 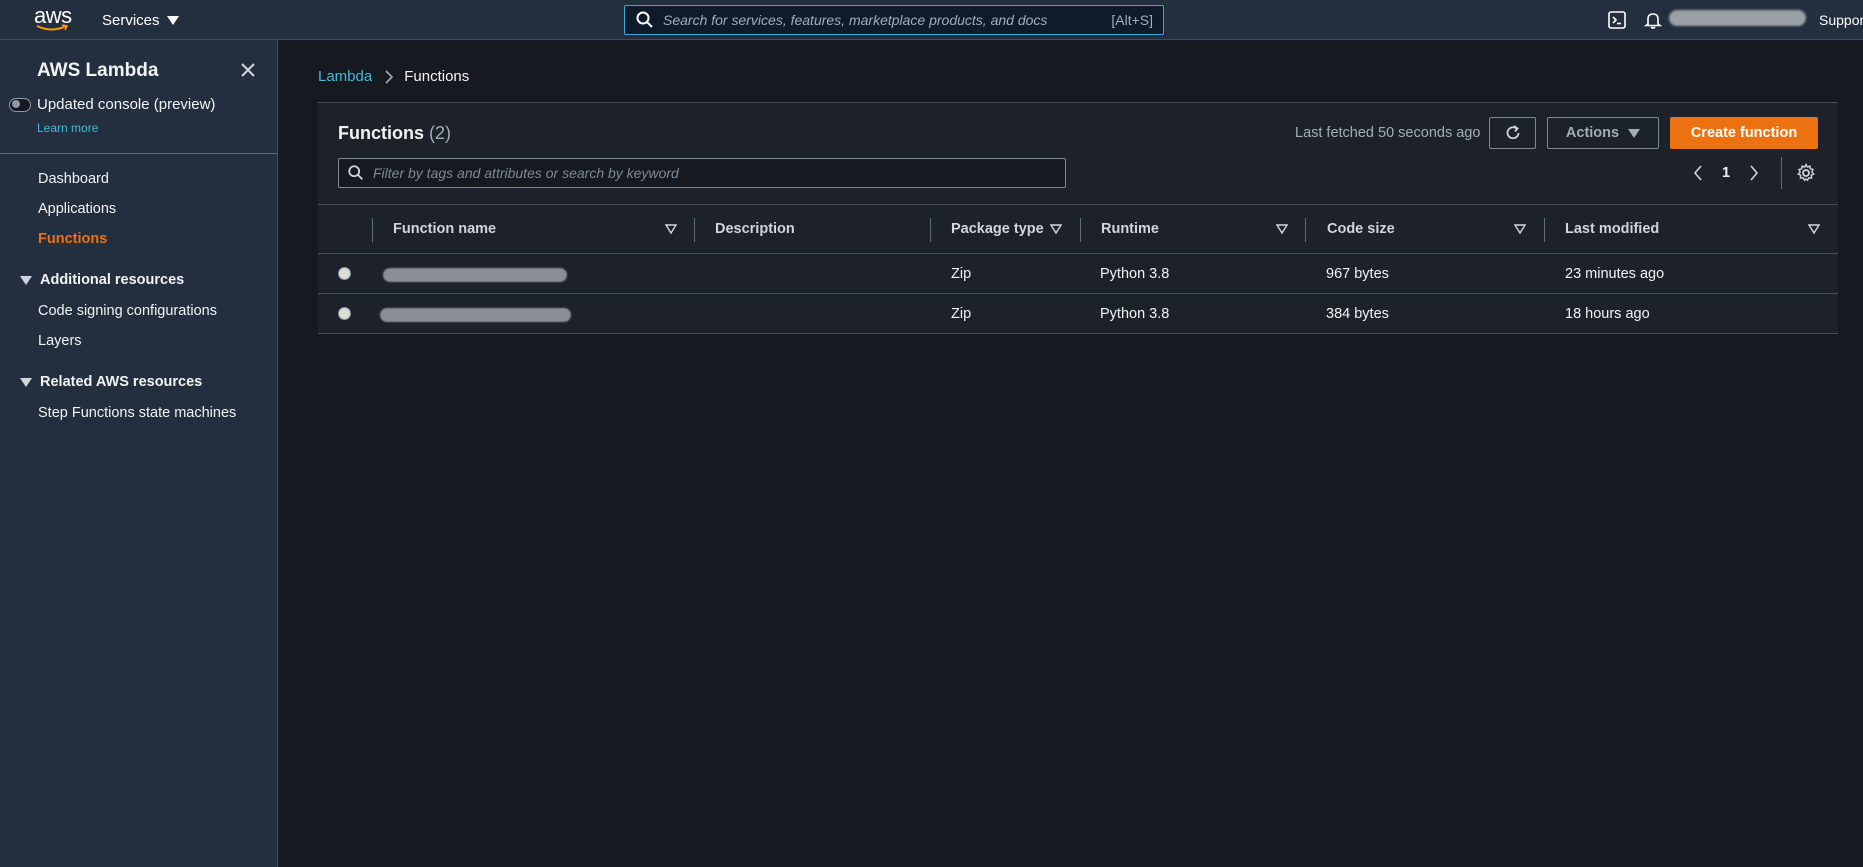 What do you see at coordinates (137, 413) in the screenshot?
I see `sidebar-item-step-functions-state-machines: Step Functions state machines` at bounding box center [137, 413].